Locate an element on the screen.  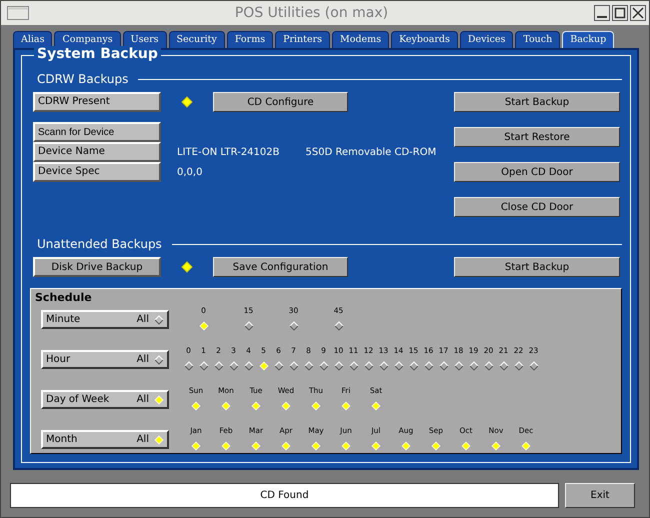
section-heading: CDRW Backups is located at coordinates (82, 79).